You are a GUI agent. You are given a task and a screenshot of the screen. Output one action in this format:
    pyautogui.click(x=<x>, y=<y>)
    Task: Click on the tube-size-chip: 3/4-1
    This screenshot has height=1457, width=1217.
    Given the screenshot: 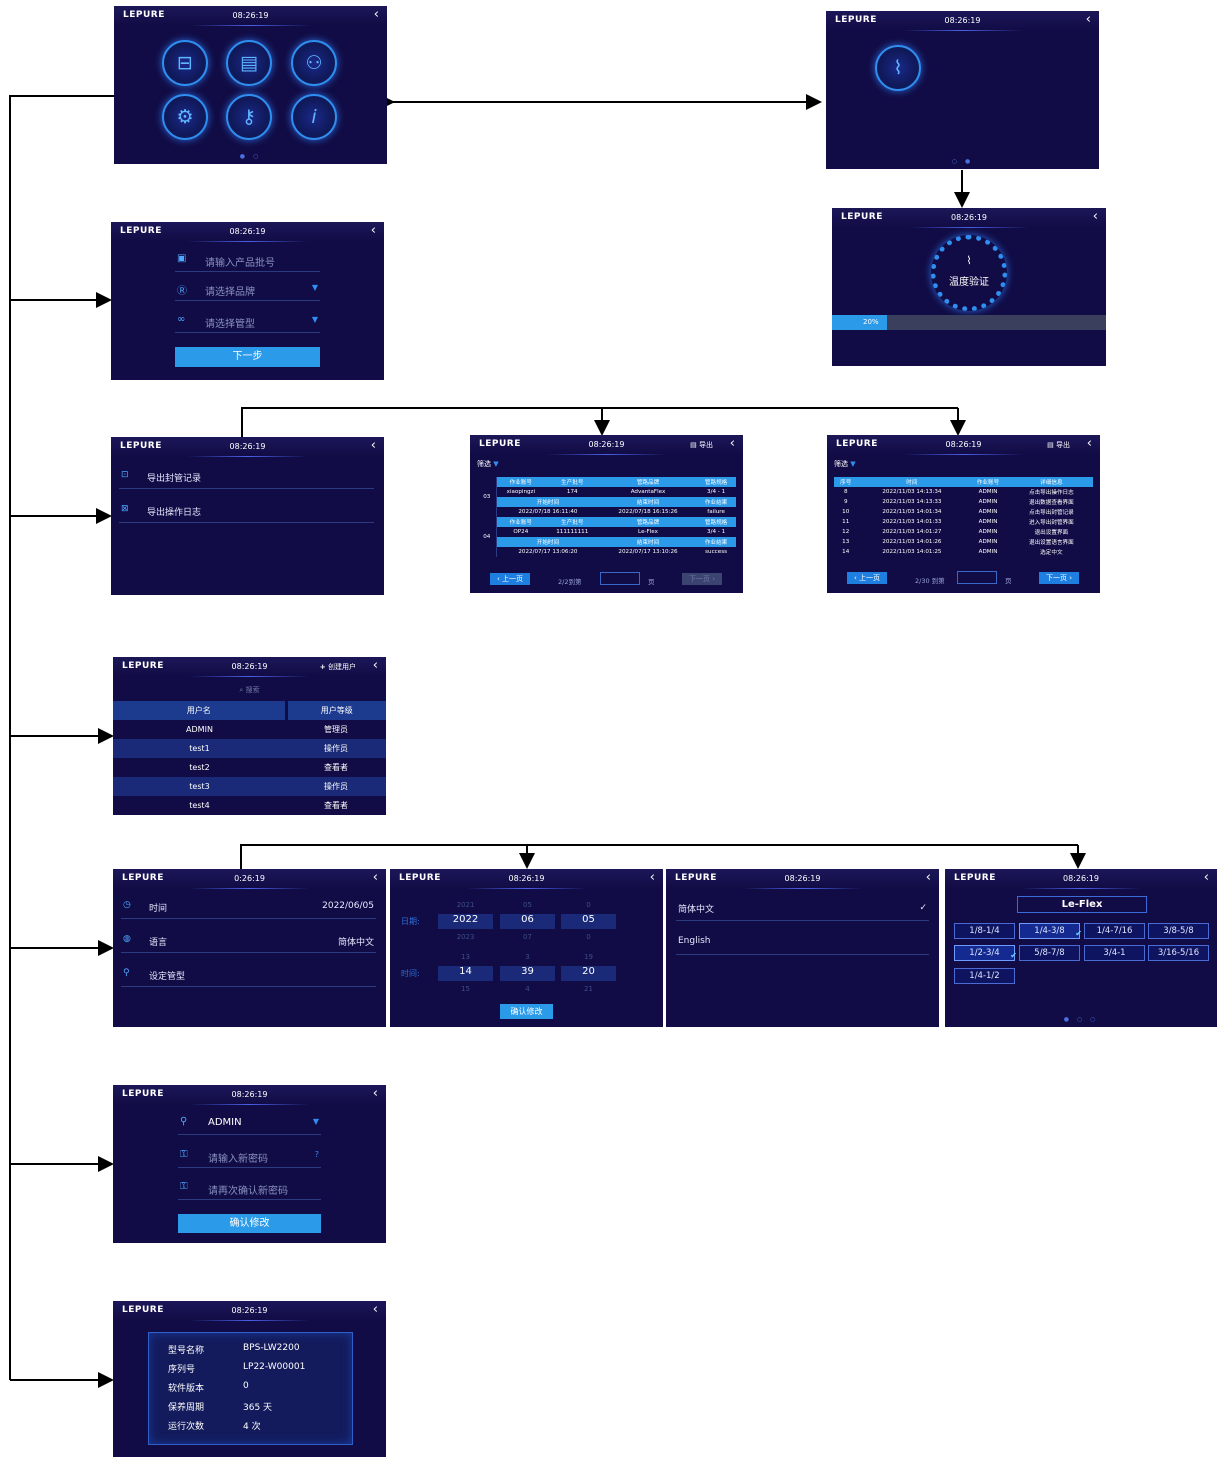 What is the action you would take?
    pyautogui.click(x=1114, y=953)
    